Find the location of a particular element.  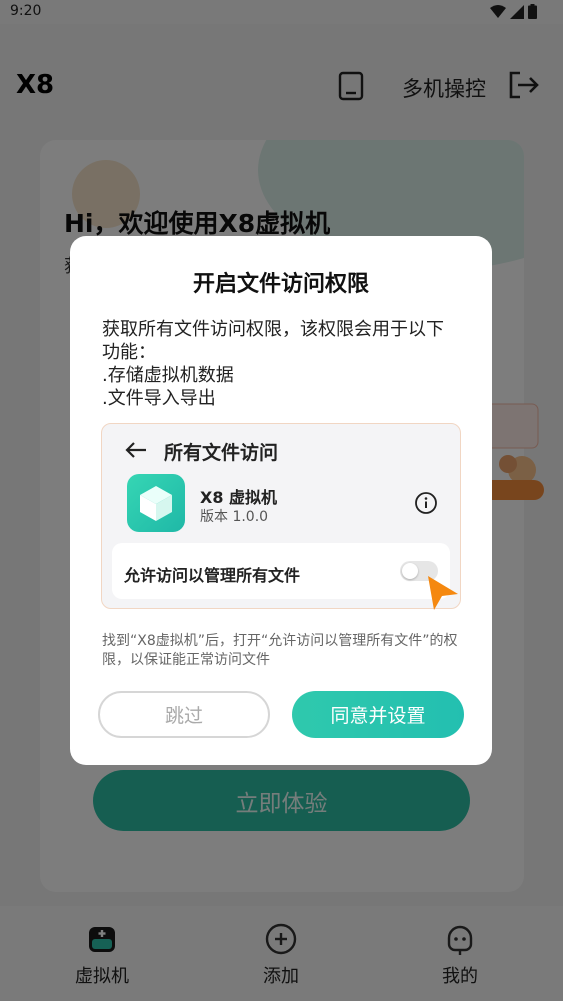

dialog-body-line: .存储虚拟机数据 is located at coordinates (168, 375).